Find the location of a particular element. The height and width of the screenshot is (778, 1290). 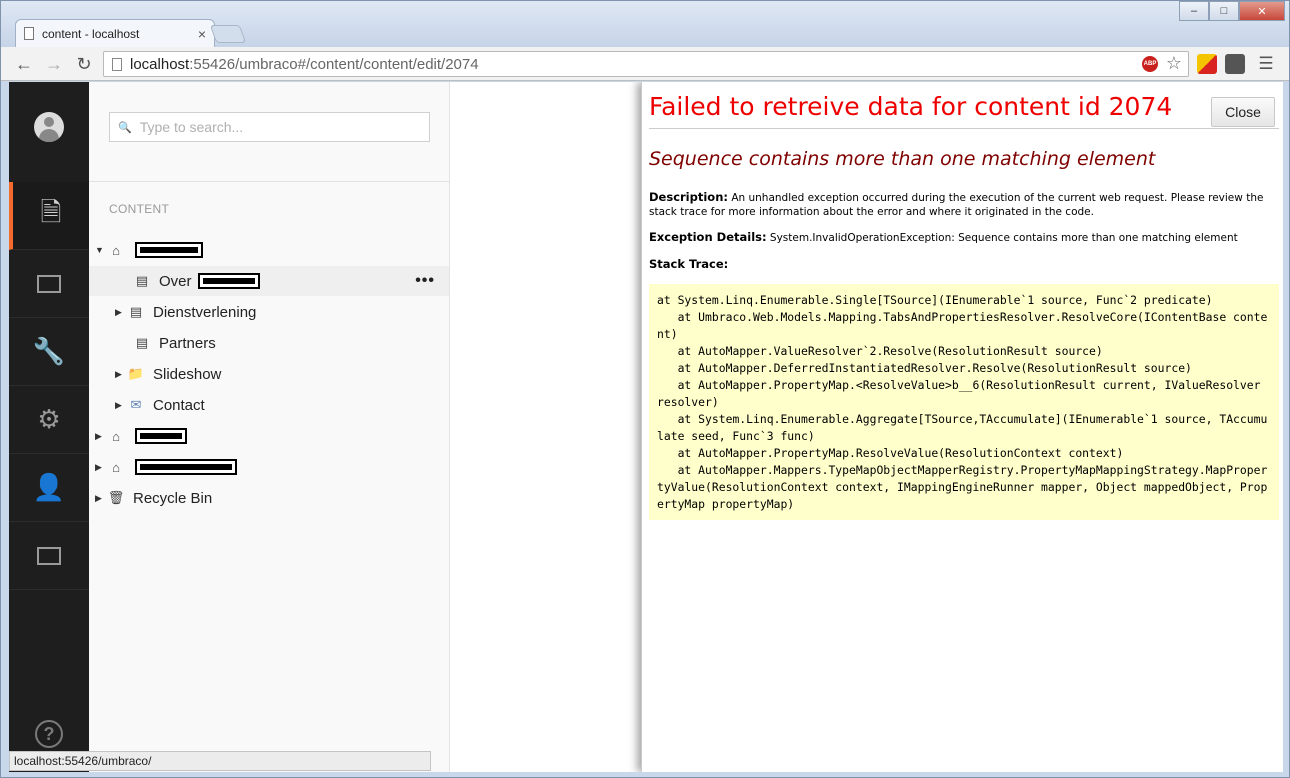

editor-area is located at coordinates (545, 427).